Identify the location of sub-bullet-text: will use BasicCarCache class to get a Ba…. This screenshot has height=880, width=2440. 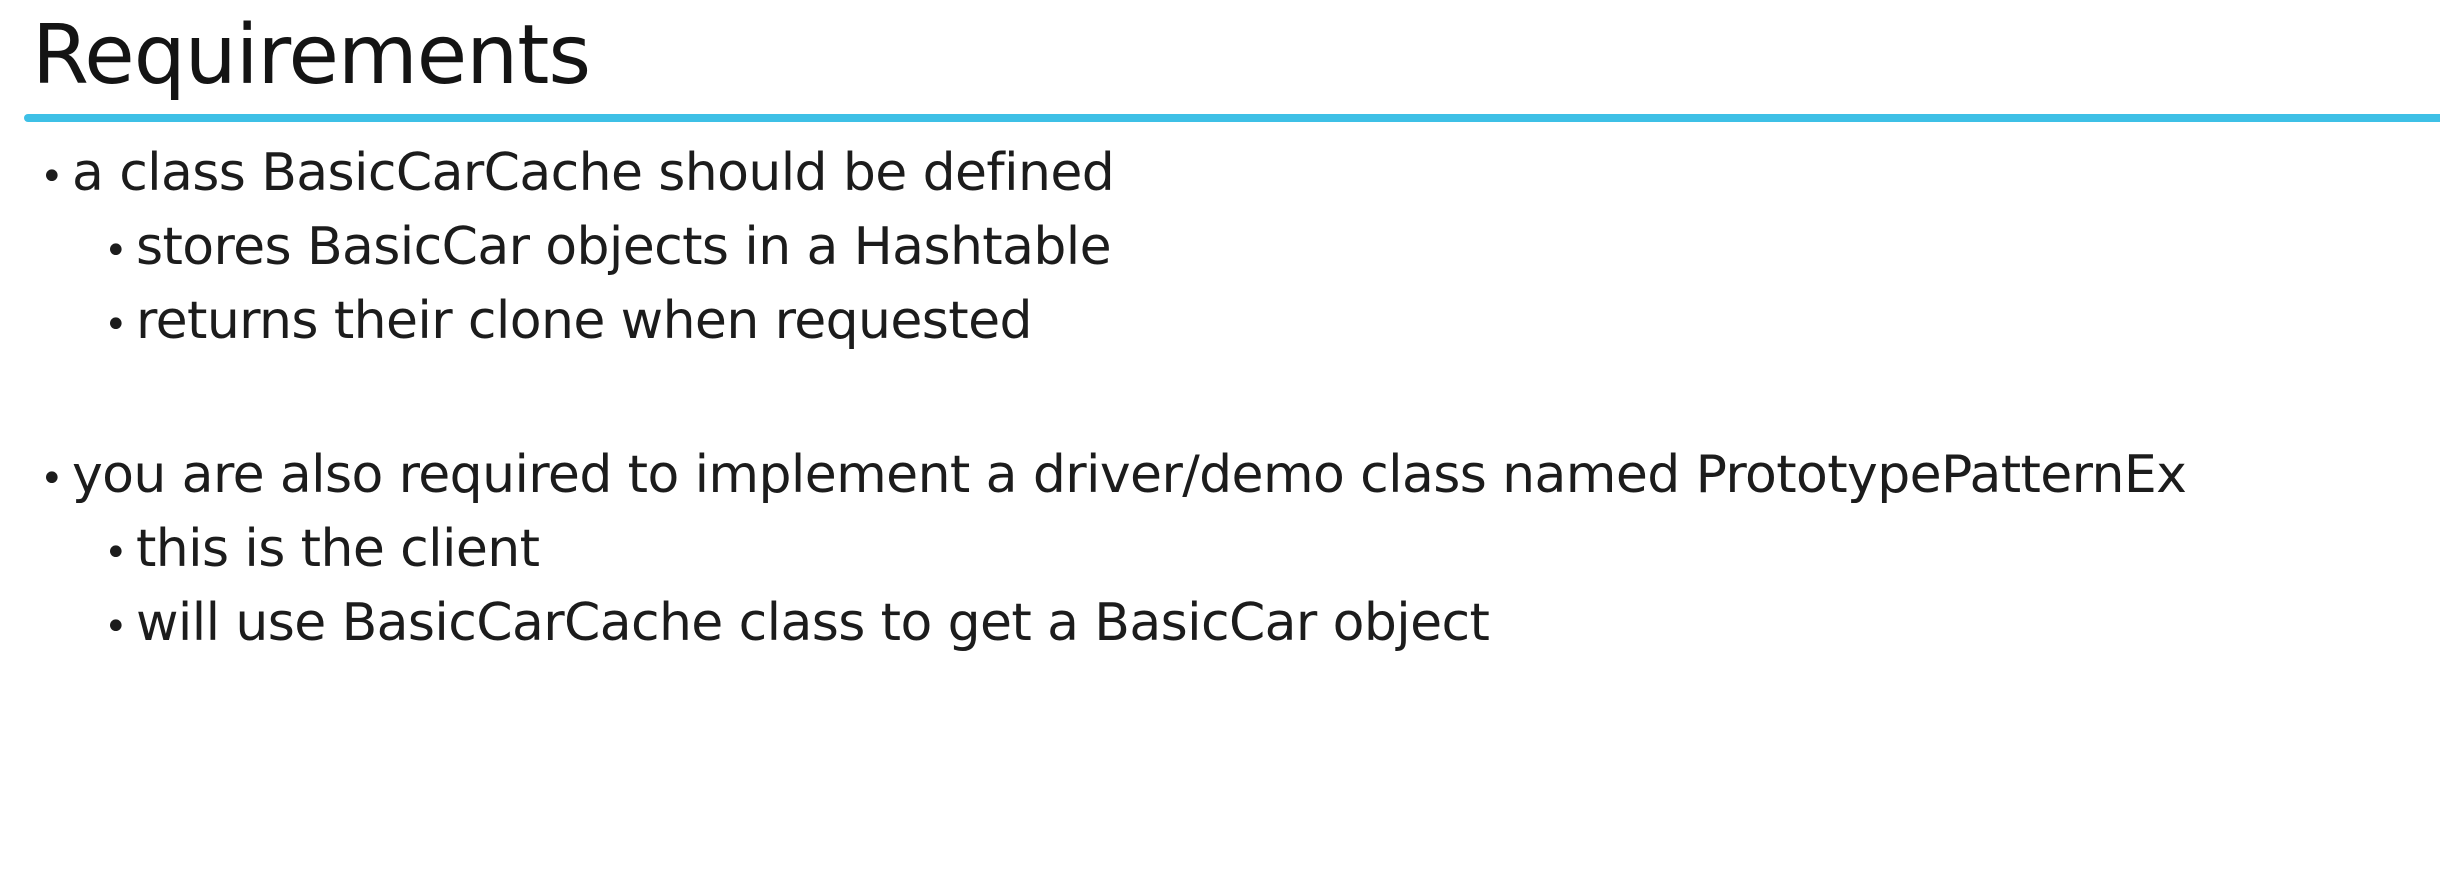
(813, 623).